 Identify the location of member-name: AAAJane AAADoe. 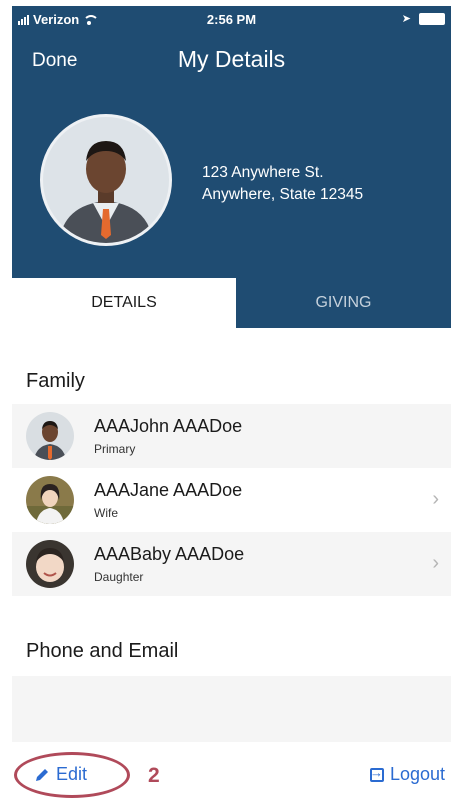
(168, 490).